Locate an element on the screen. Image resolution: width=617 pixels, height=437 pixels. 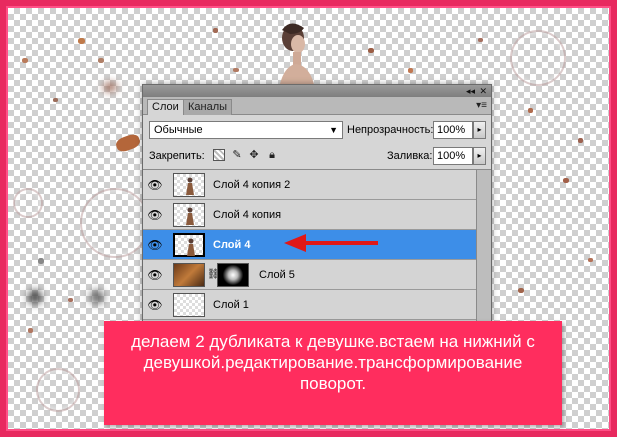
fill-label: Заливка: is located at coordinates (410, 156).